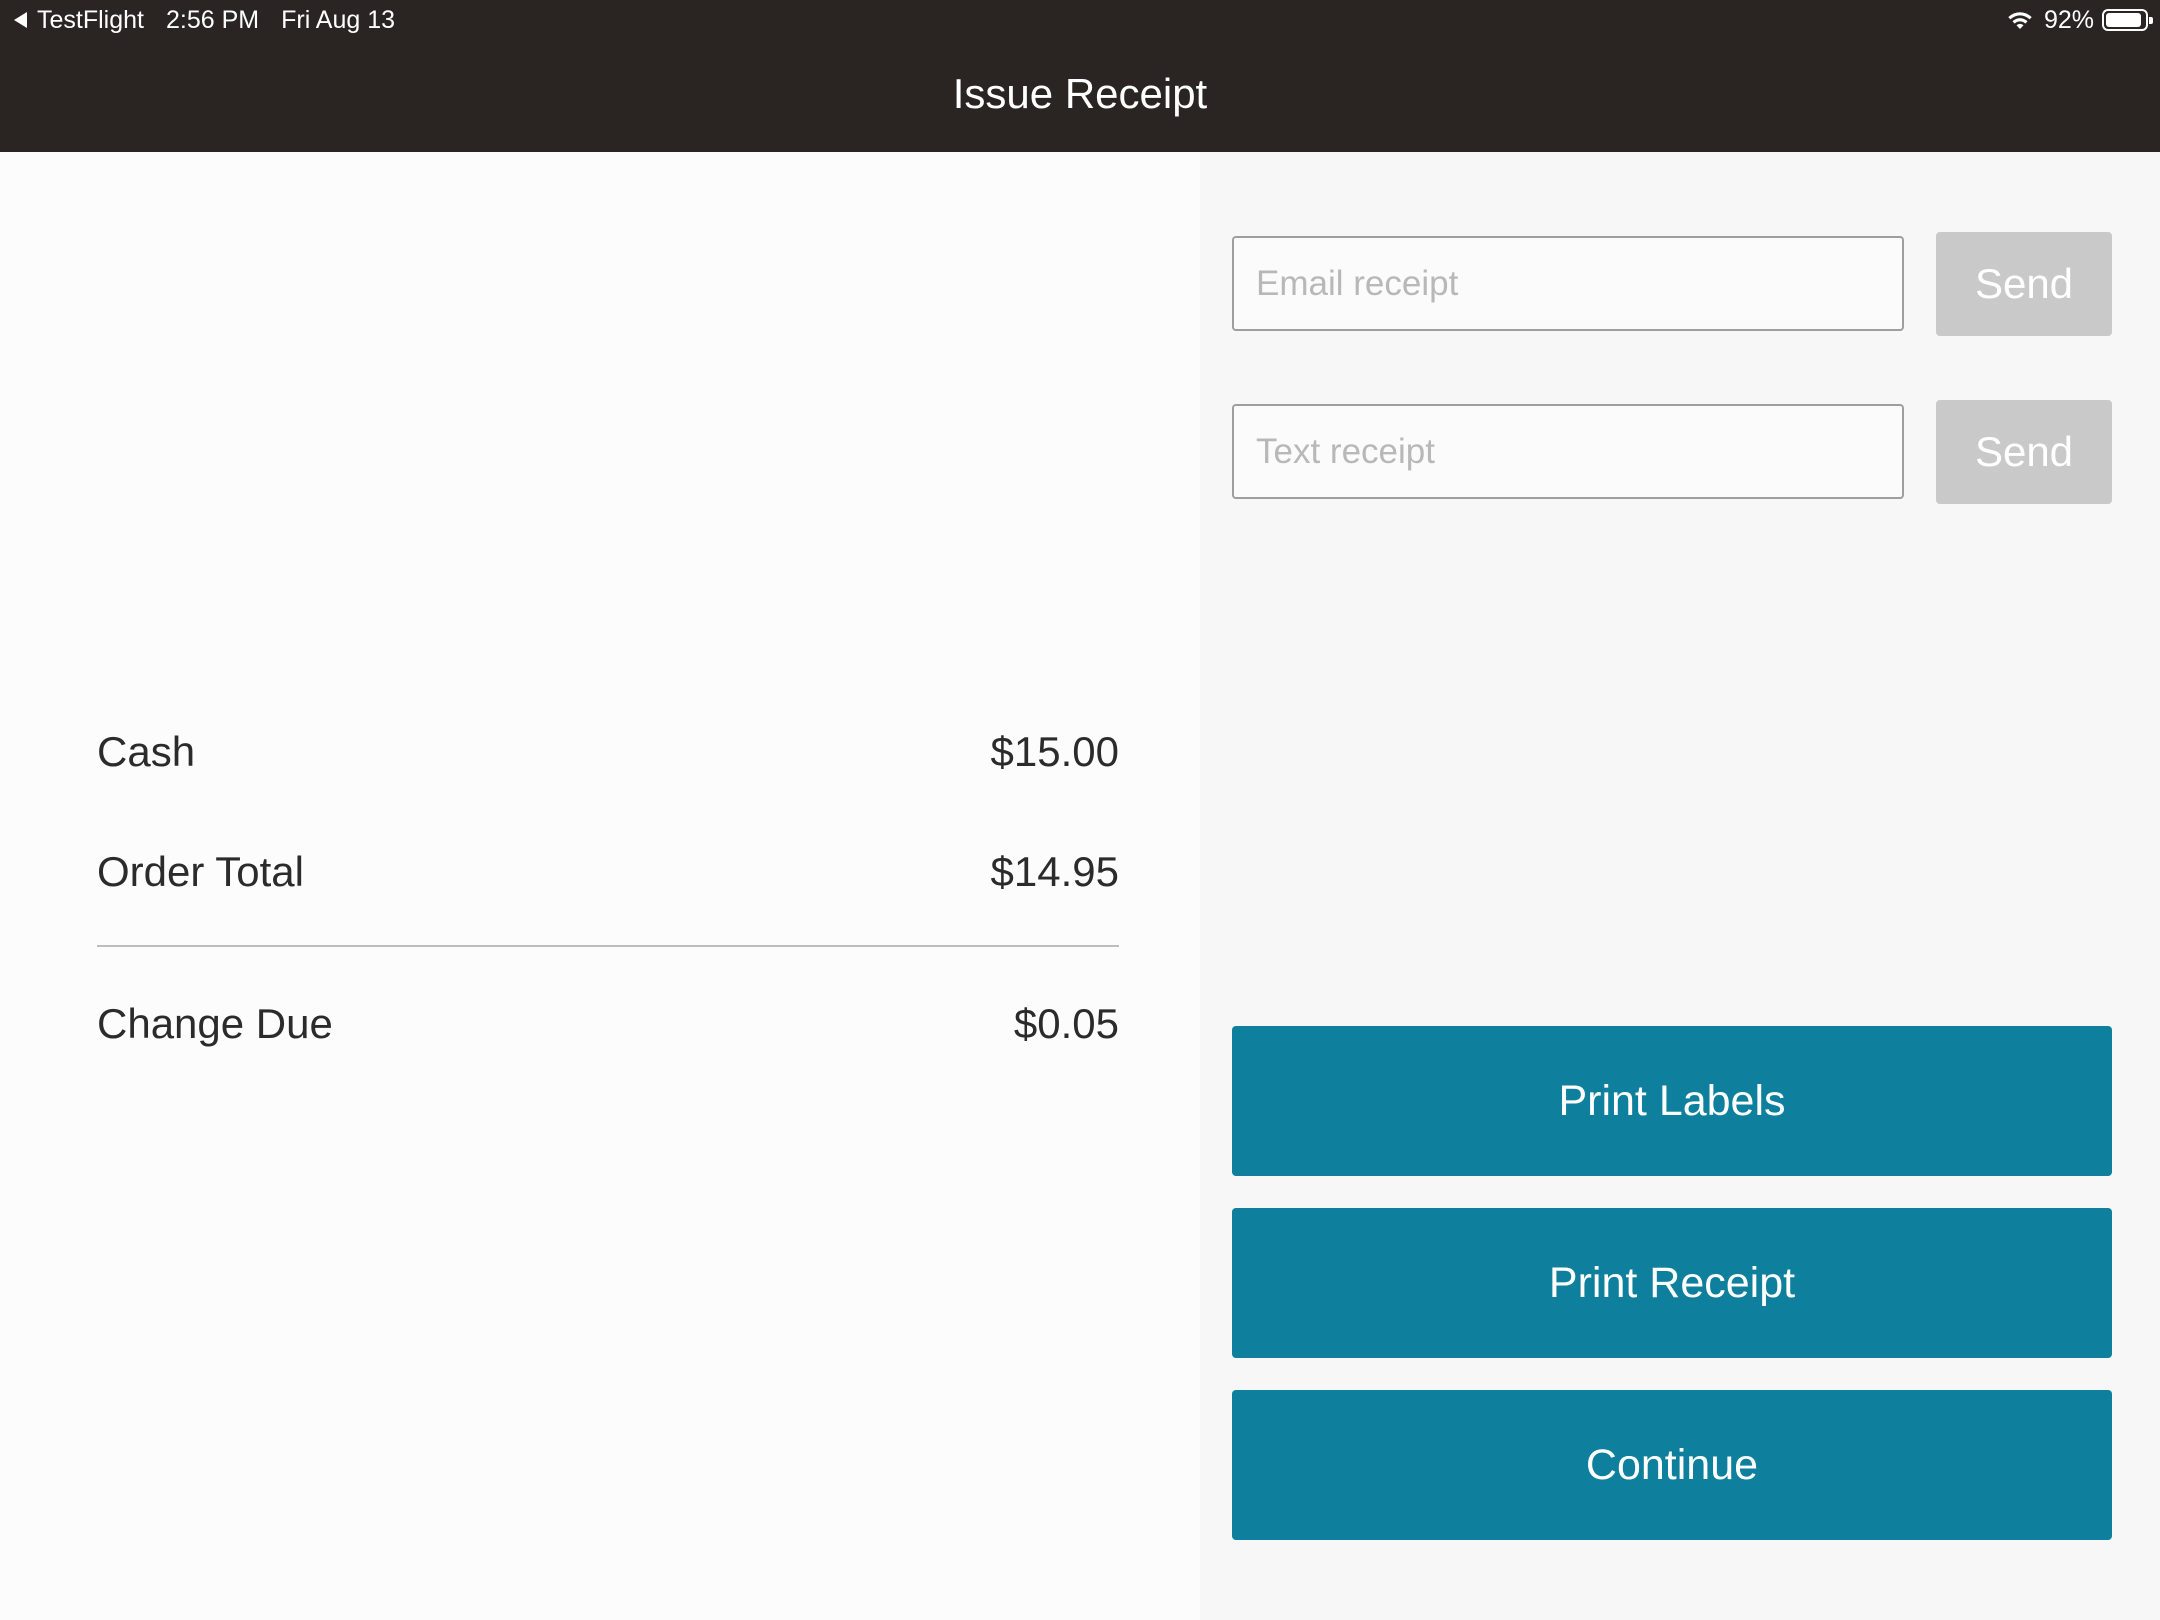 The height and width of the screenshot is (1620, 2160). I want to click on status-bar-right: 92%, so click(2079, 20).